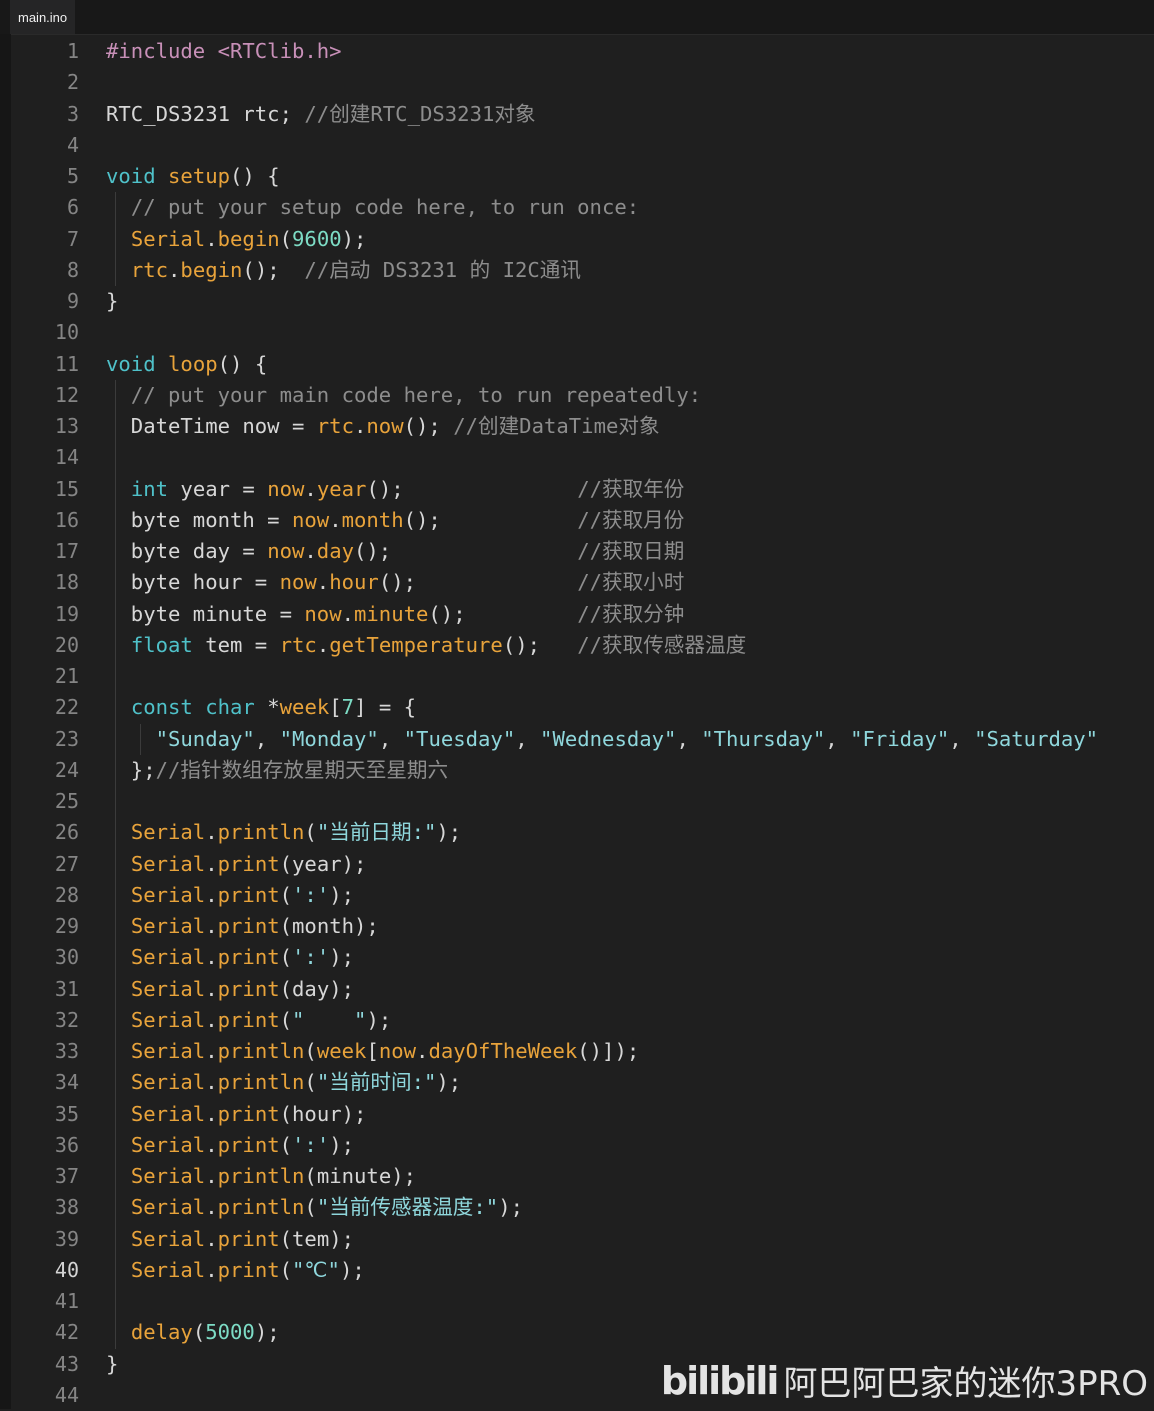  I want to click on code-text: Serial.print(hour);, so click(236, 1114).